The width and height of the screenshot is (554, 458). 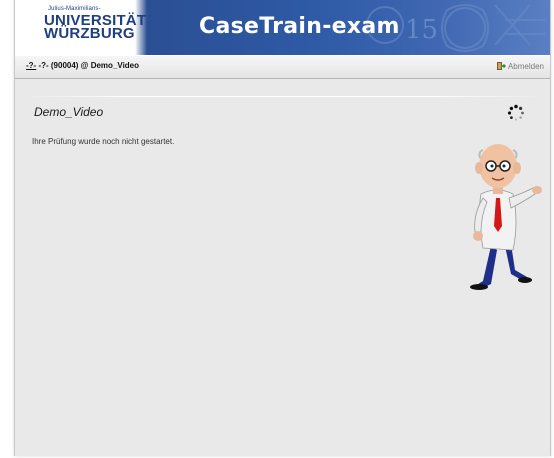 I want to click on logo-university-city: WÜRZBURG, so click(x=89, y=33).